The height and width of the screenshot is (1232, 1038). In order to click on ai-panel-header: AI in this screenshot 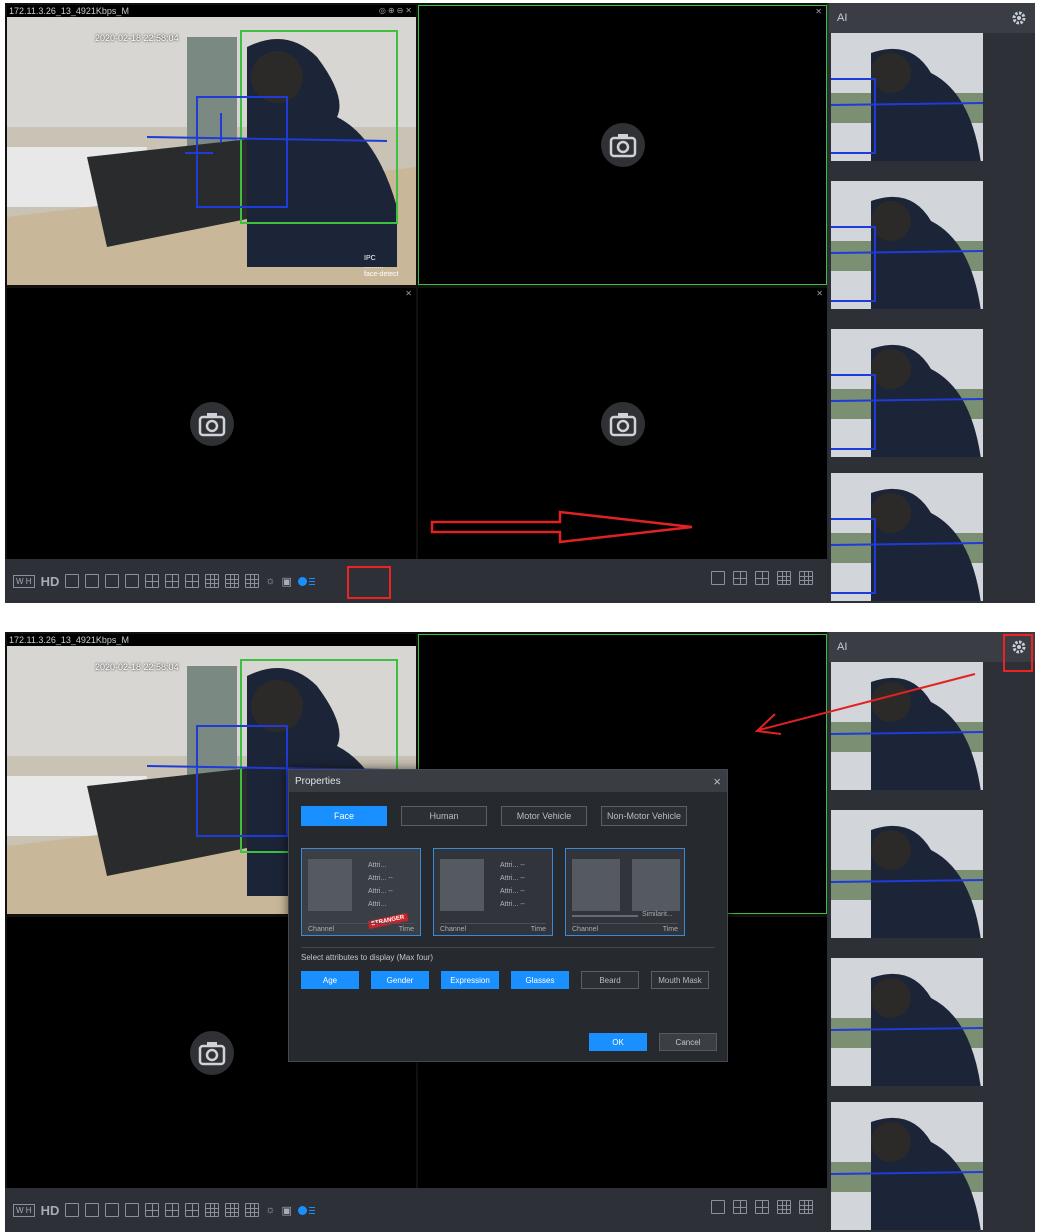, I will do `click(932, 18)`.